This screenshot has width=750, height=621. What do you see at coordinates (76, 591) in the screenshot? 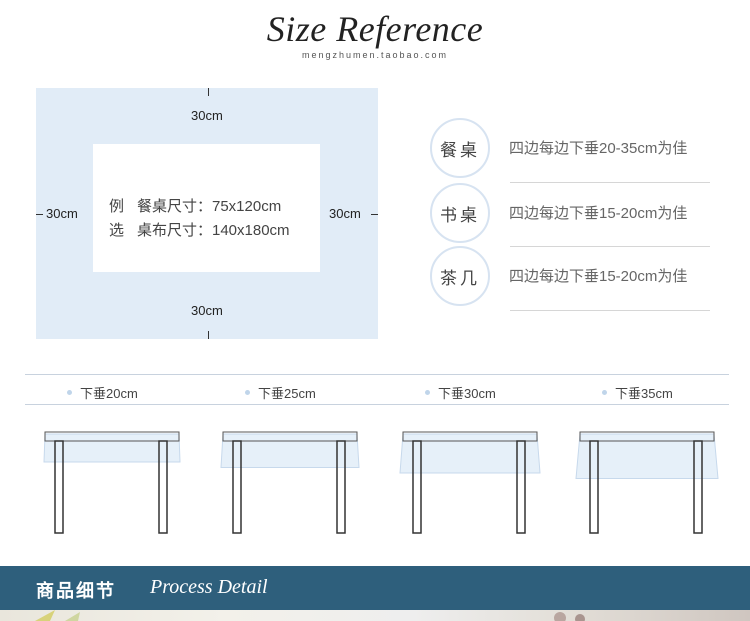
I see `section-title-cn: 商品细节` at bounding box center [76, 591].